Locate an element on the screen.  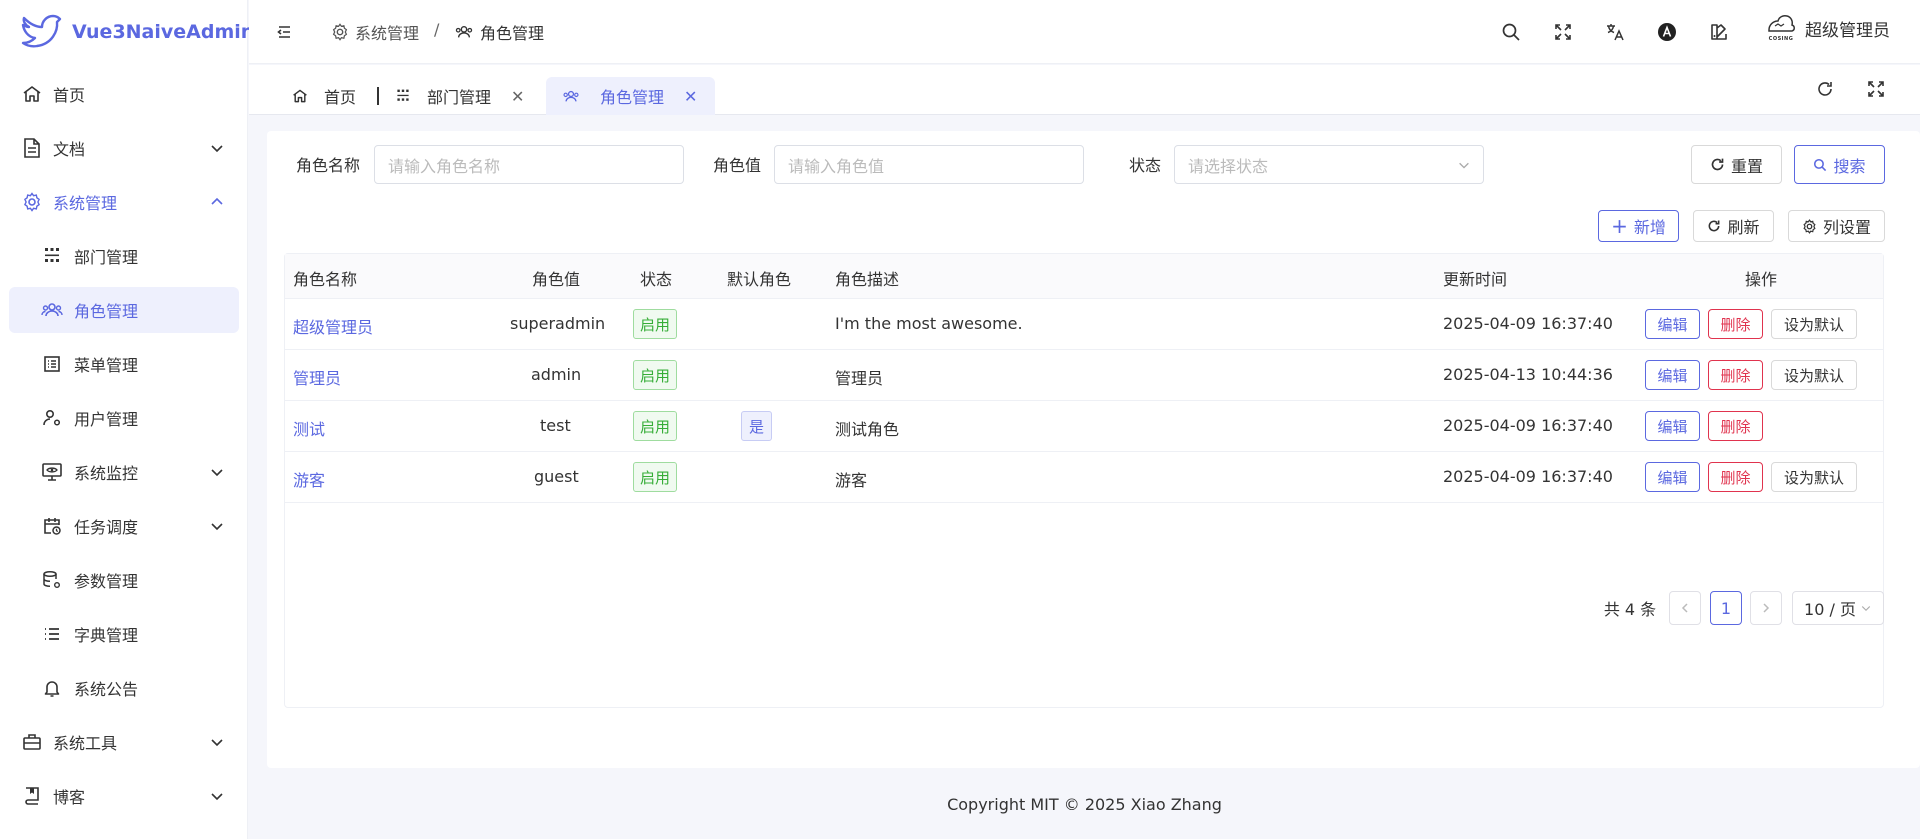
collapse-menu-icon is located at coordinates (284, 32).